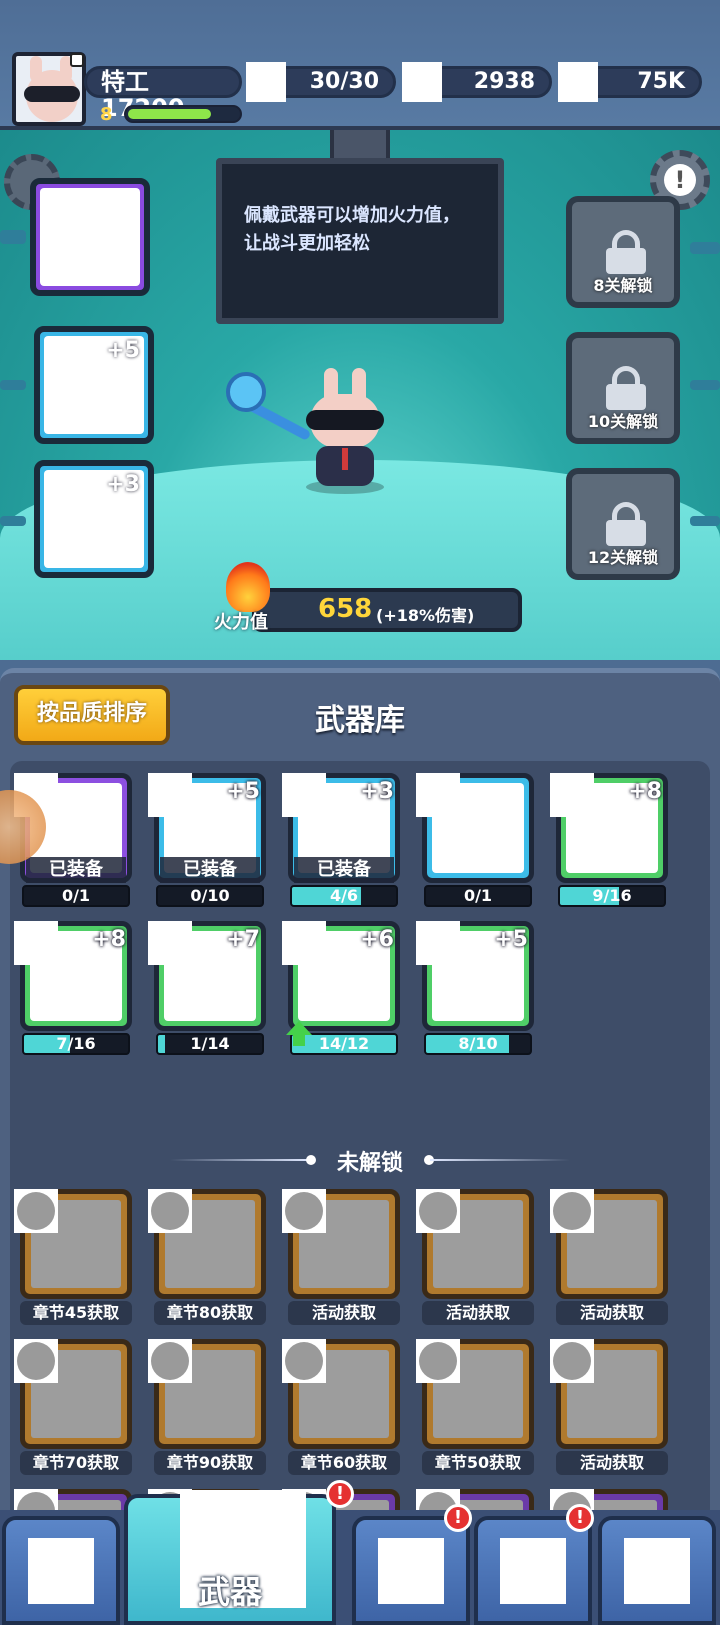 This screenshot has width=720, height=1625. I want to click on tip-text: 佩戴武器可以增加火力值，让战斗更加轻松, so click(352, 229).